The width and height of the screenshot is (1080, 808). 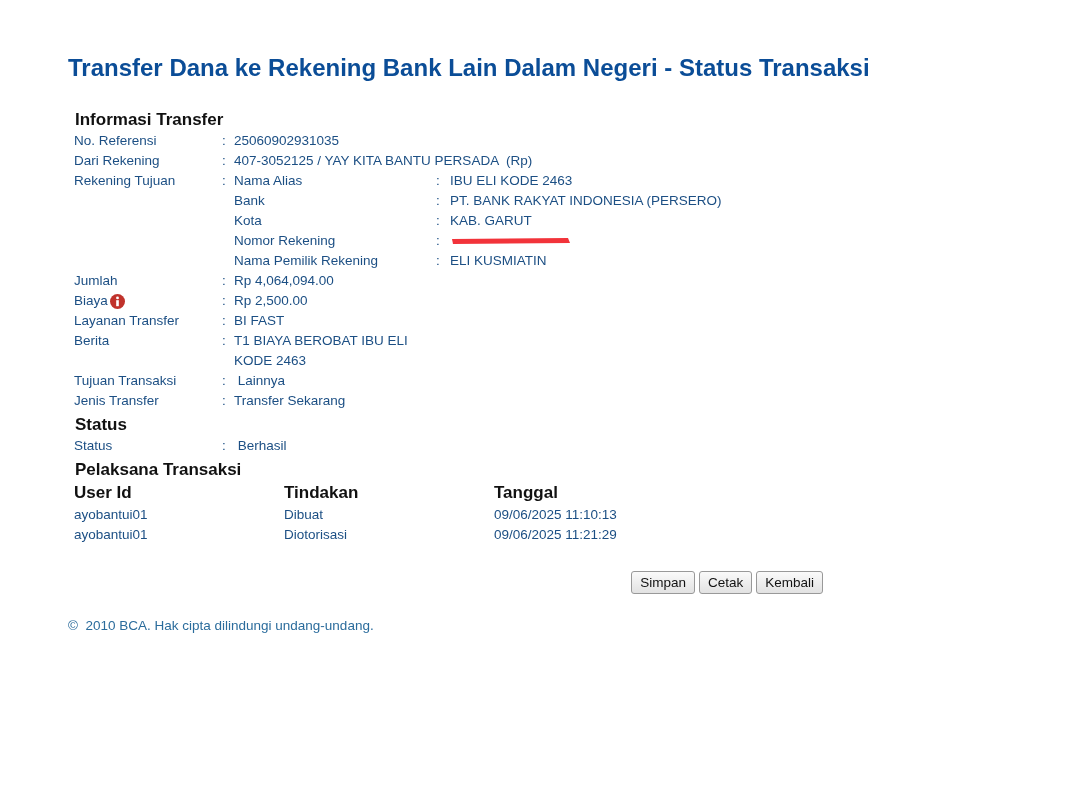 I want to click on field-label: Kota, so click(x=248, y=220).